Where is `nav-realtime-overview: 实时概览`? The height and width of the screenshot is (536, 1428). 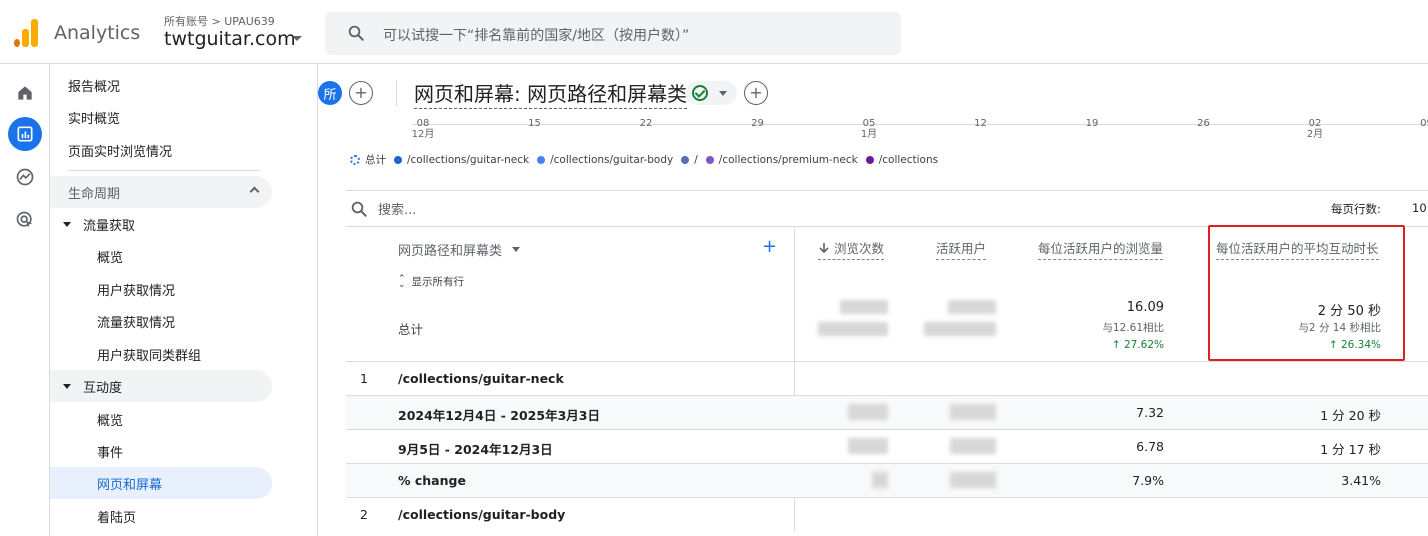 nav-realtime-overview: 实时概览 is located at coordinates (161, 117).